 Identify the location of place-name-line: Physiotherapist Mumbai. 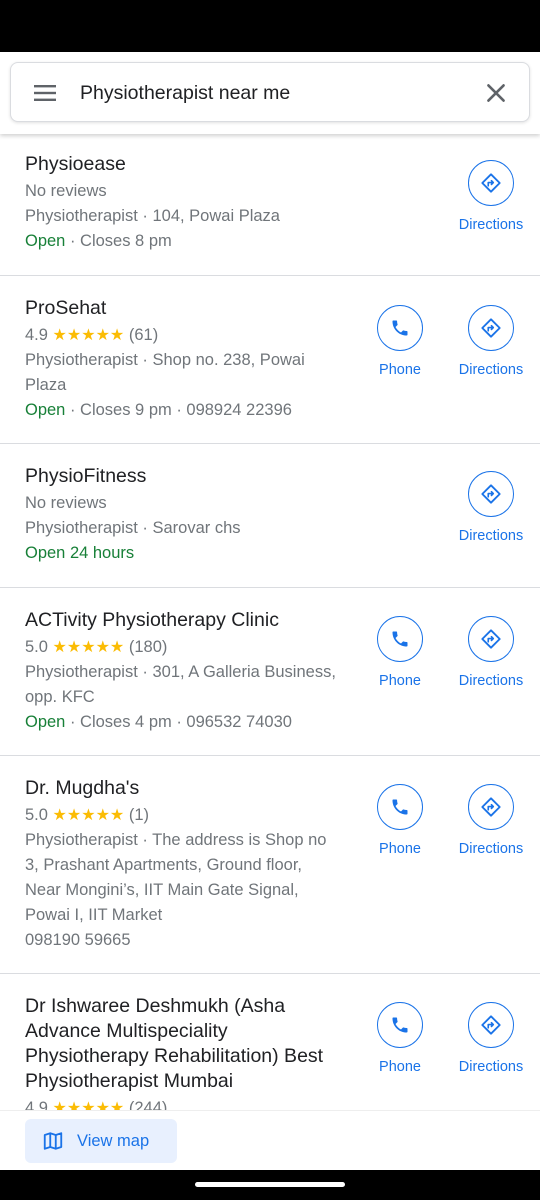
(182, 1081).